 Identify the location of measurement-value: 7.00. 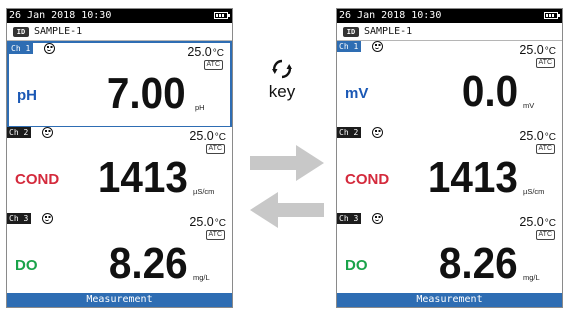
(146, 93).